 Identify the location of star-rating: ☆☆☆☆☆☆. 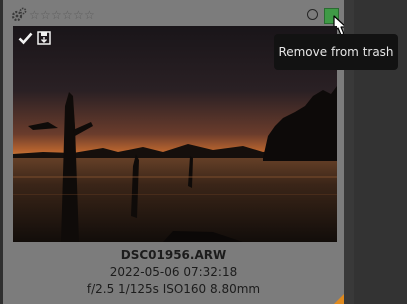
(62, 15).